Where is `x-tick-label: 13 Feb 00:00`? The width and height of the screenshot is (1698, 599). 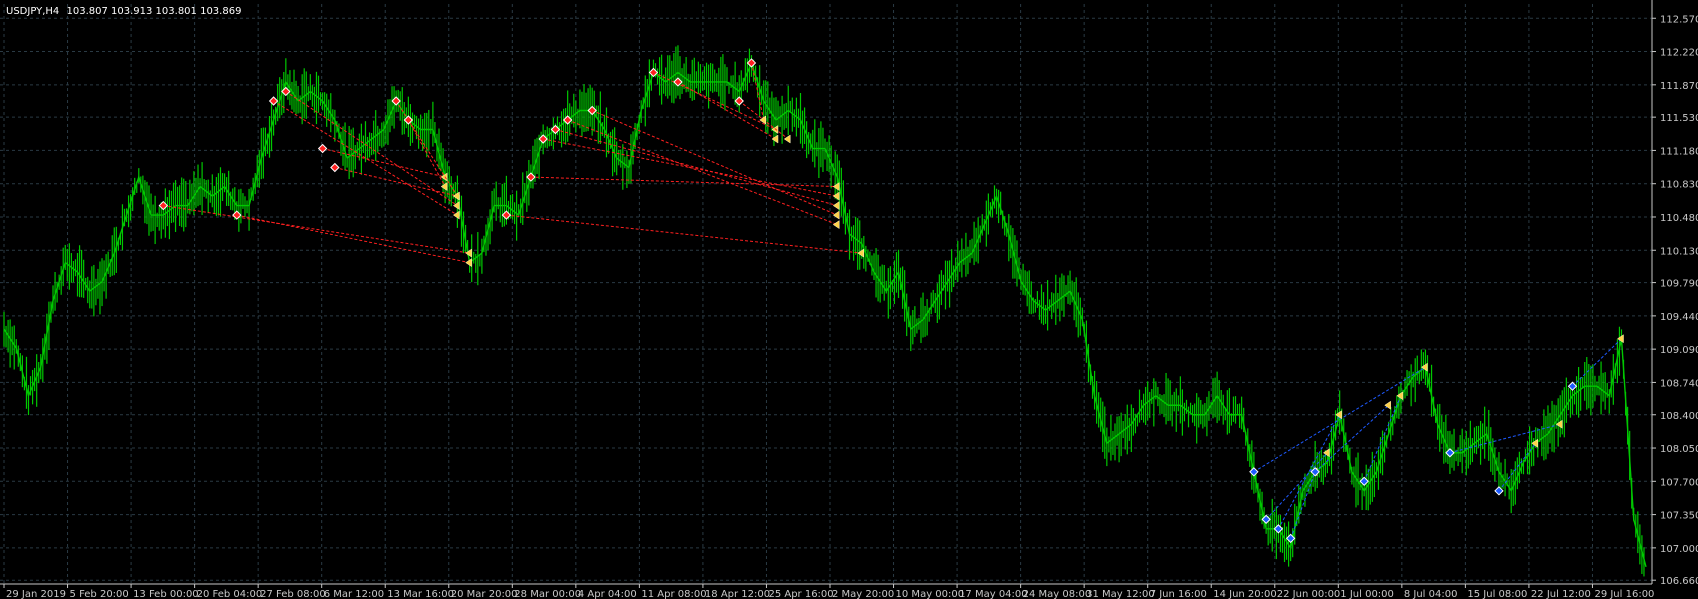
x-tick-label: 13 Feb 00:00 is located at coordinates (166, 594).